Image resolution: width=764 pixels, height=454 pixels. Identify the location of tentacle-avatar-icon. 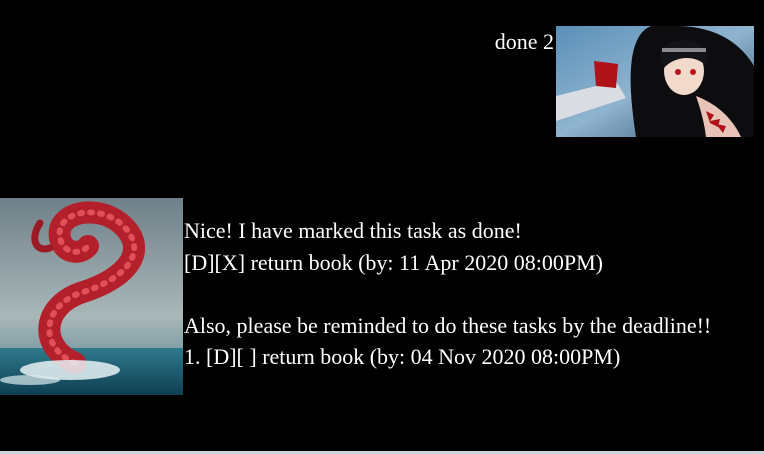
(91, 296).